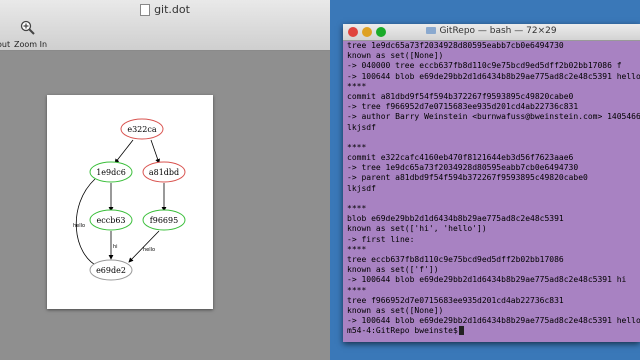 The width and height of the screenshot is (640, 360). What do you see at coordinates (491, 331) in the screenshot?
I see `prompt-line: m54-4:GitRepo bweinste$` at bounding box center [491, 331].